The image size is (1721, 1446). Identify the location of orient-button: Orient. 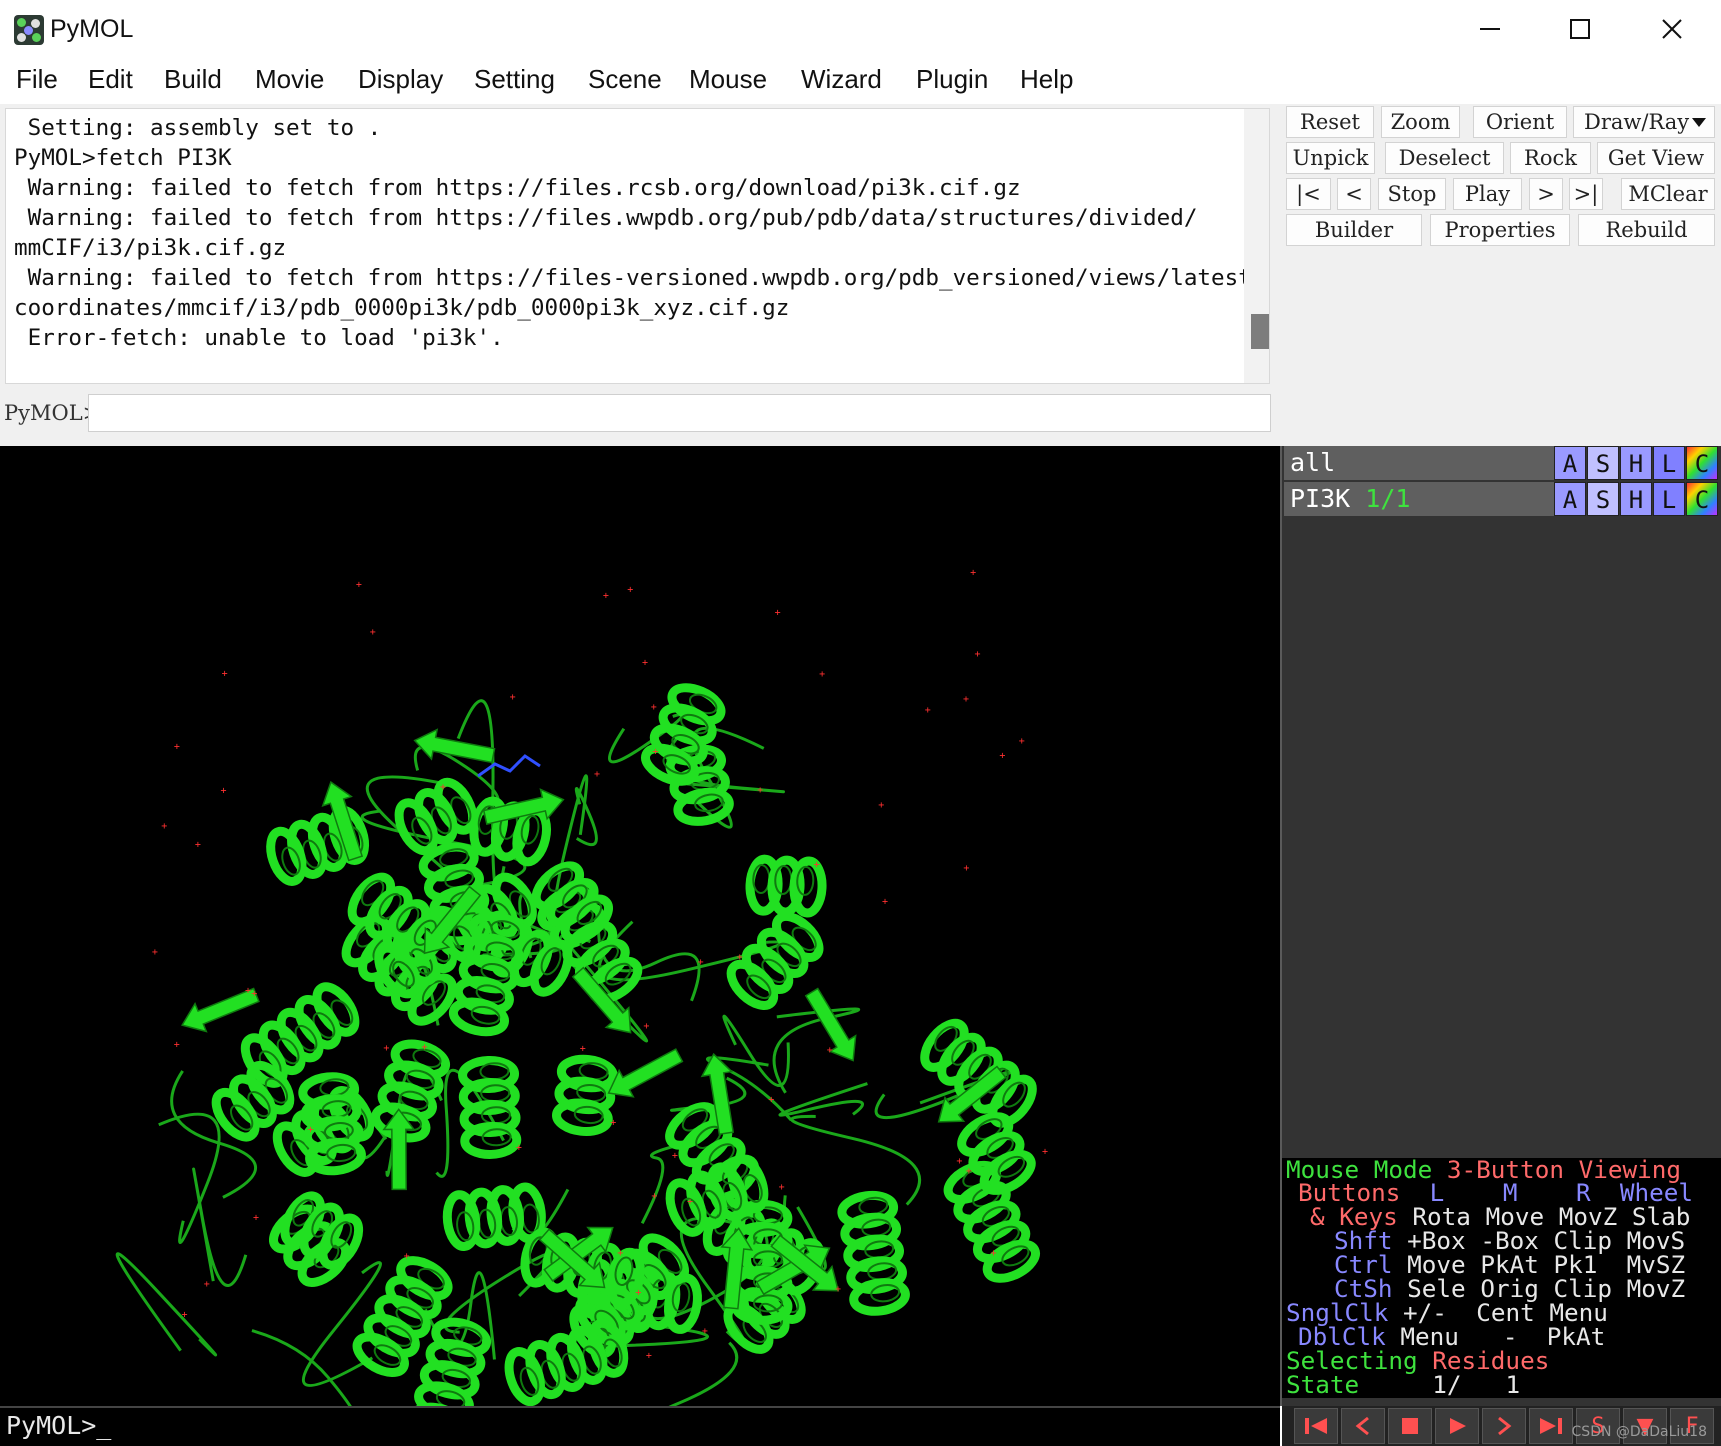
(1520, 122).